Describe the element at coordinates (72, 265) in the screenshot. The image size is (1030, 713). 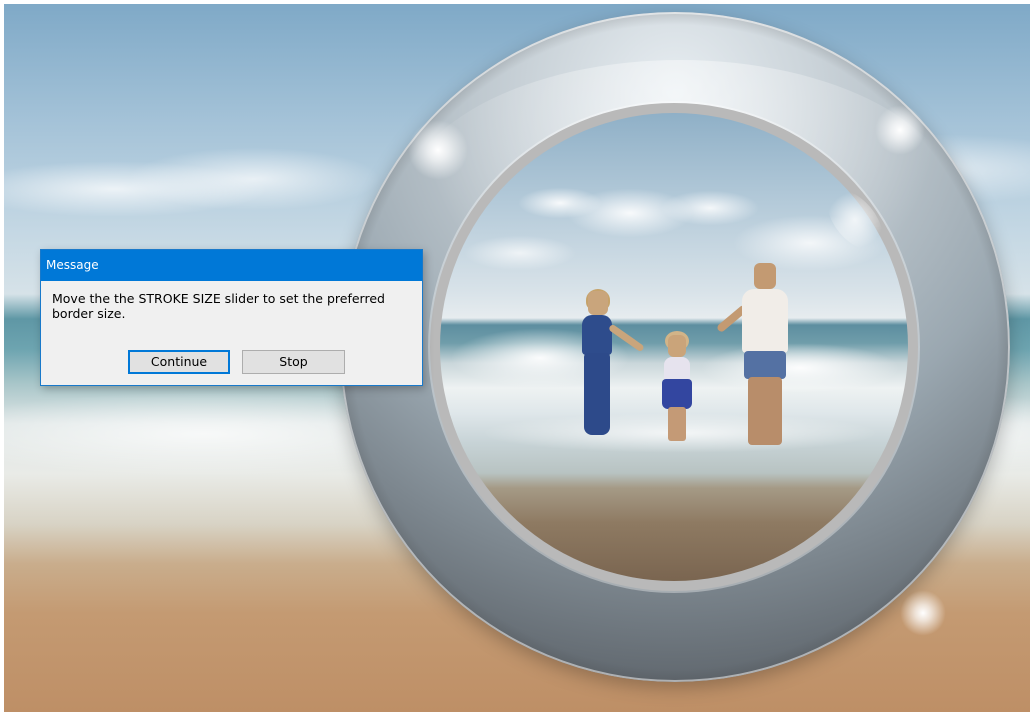
I see `dialog-title: Message` at that location.